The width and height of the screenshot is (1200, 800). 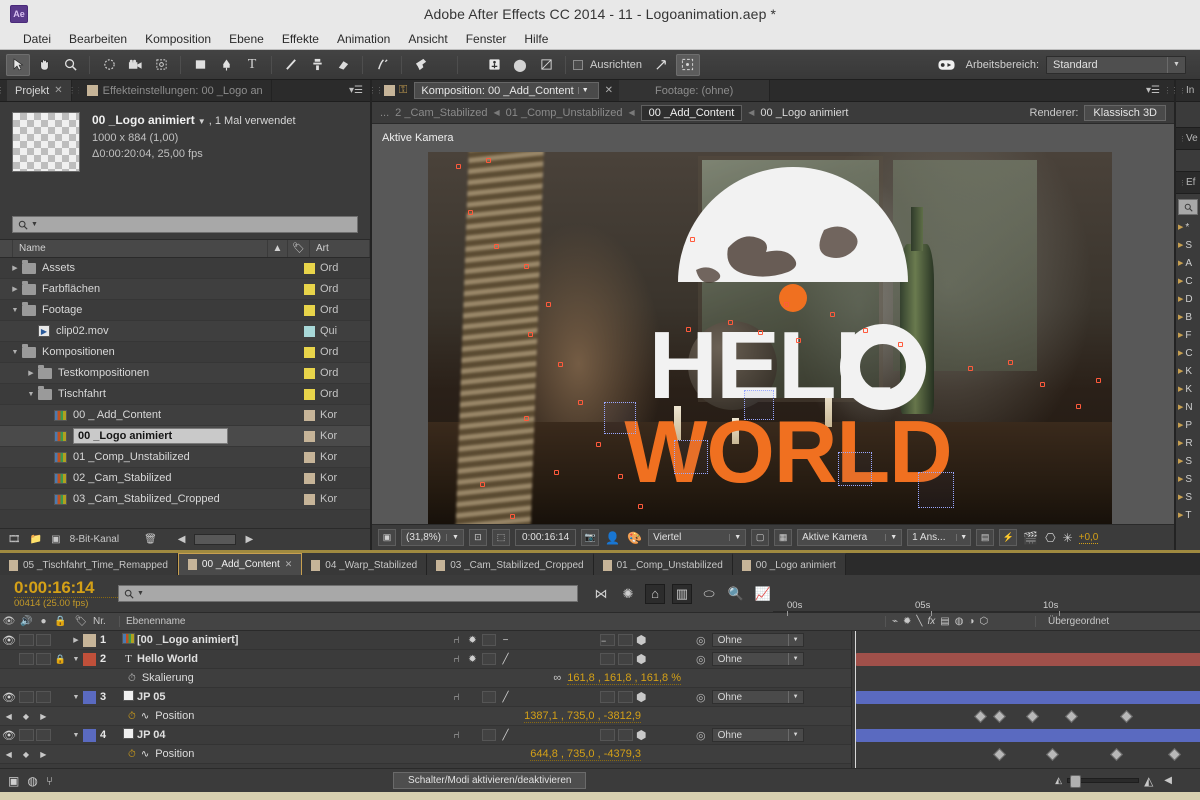 I want to click on pan-behind-tool-icon, so click(x=161, y=65).